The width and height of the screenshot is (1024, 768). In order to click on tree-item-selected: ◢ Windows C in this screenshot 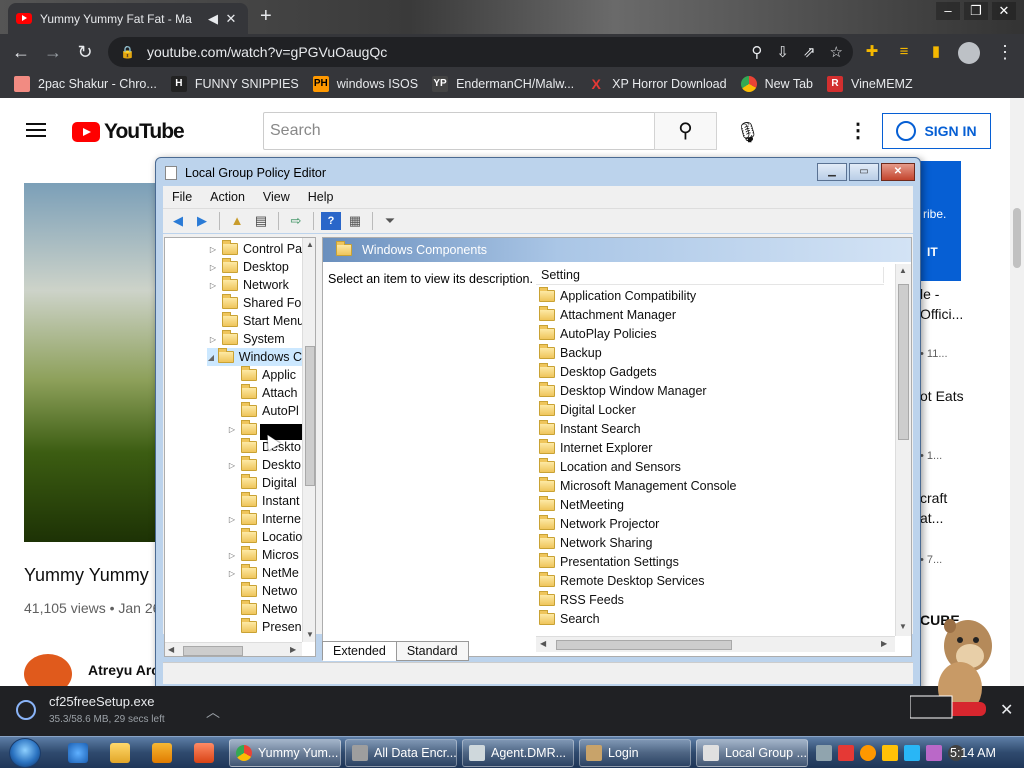, I will do `click(254, 357)`.